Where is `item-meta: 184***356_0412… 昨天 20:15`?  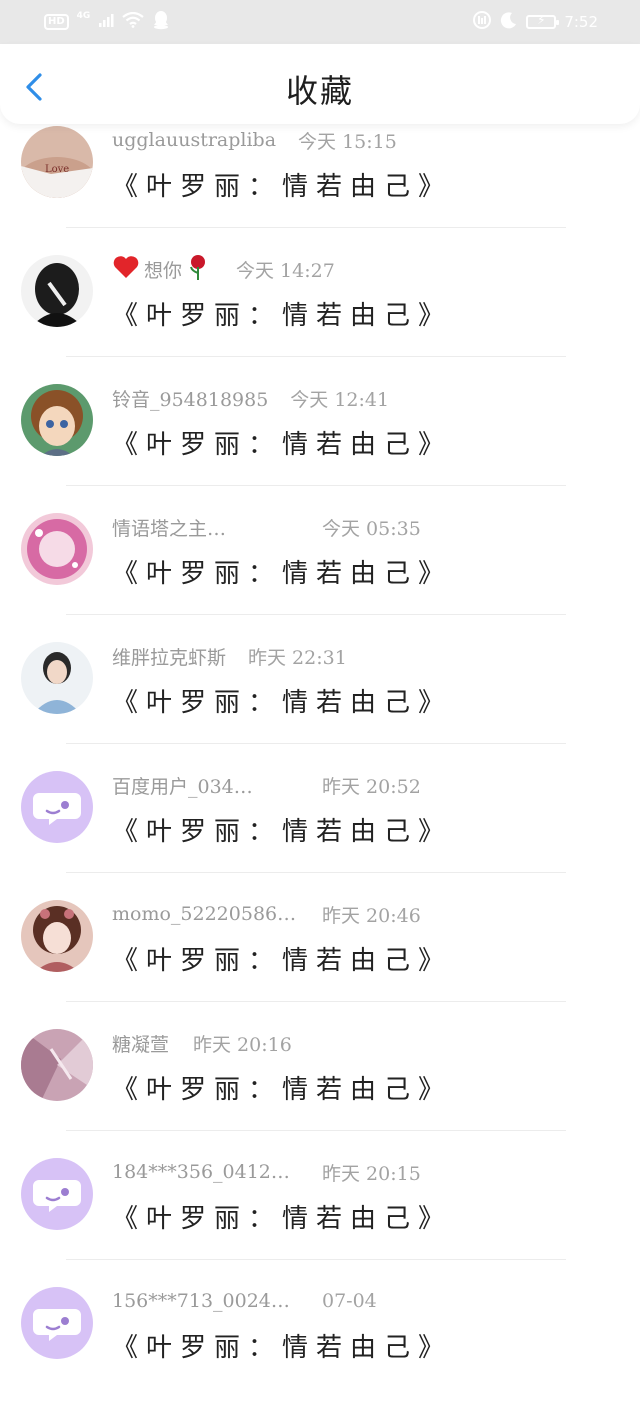 item-meta: 184***356_0412… 昨天 20:15 is located at coordinates (266, 1172).